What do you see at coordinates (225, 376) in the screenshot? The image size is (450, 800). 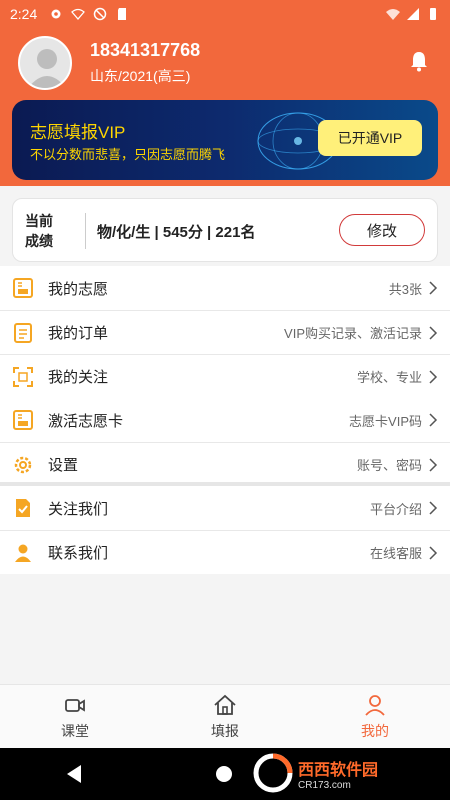 I see `menu-item-my-follows: 我的关注 学校、专业` at bounding box center [225, 376].